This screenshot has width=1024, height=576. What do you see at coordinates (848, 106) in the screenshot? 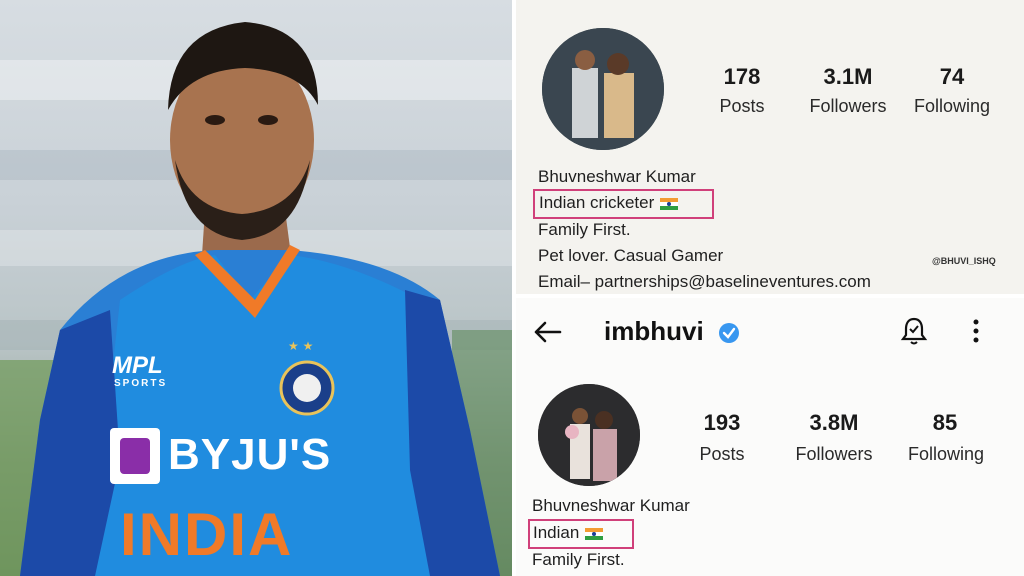
I see `old-followers-label: Followers` at bounding box center [848, 106].